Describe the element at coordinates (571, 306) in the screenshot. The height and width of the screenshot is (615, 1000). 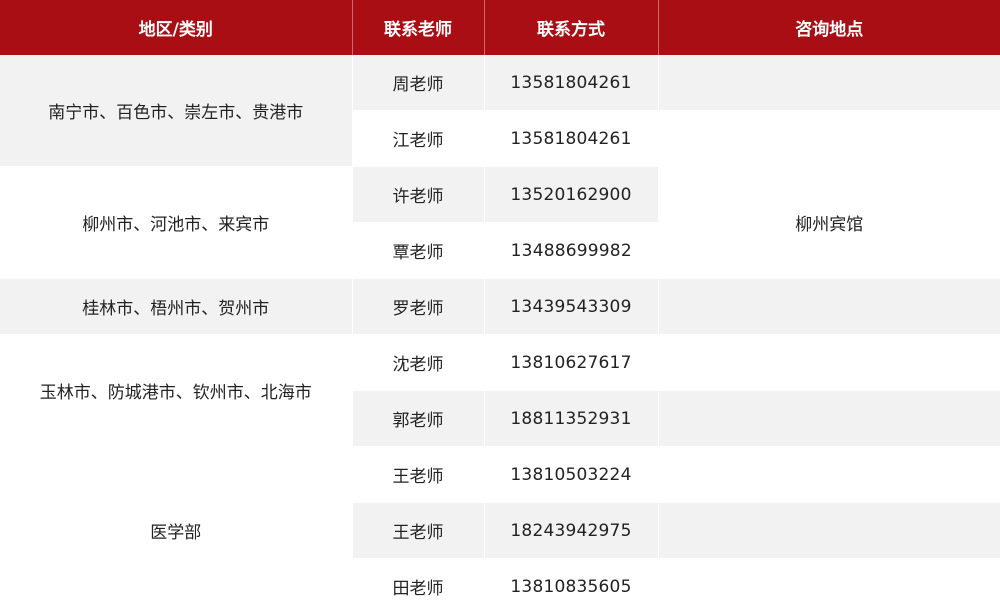
I see `phone-cell: 13439543309` at that location.